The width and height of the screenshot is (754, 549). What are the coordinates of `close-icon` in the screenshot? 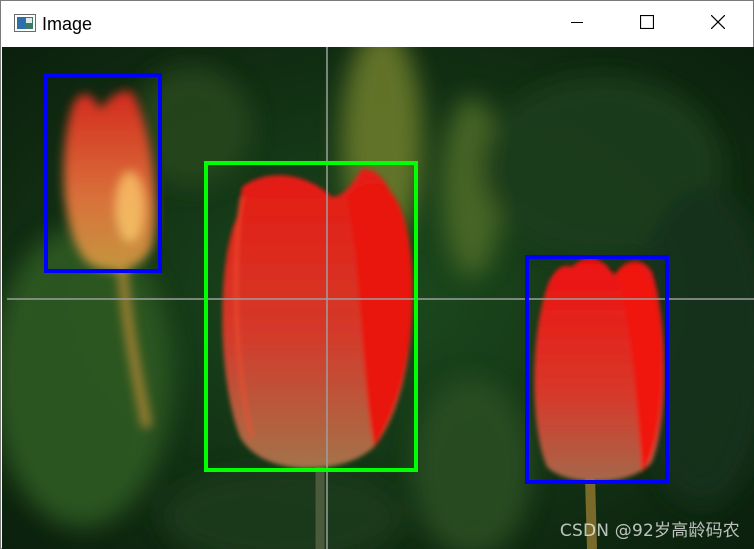 It's located at (718, 24).